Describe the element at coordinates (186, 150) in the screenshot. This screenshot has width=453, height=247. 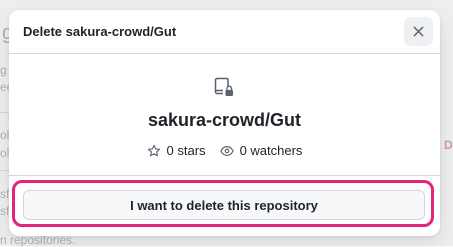
I see `stars-count: 0 stars` at that location.